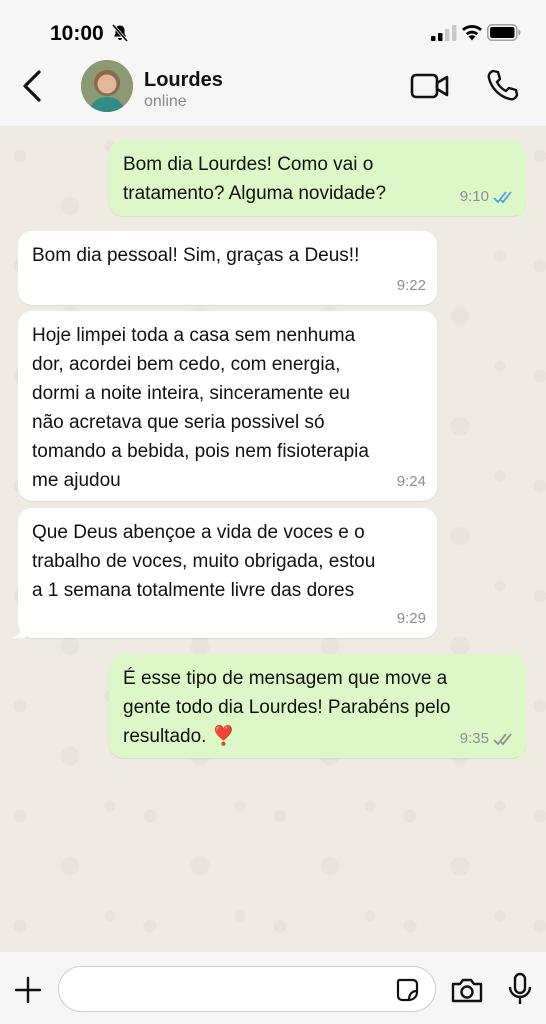 This screenshot has width=546, height=1024. I want to click on avatar-image, so click(107, 86).